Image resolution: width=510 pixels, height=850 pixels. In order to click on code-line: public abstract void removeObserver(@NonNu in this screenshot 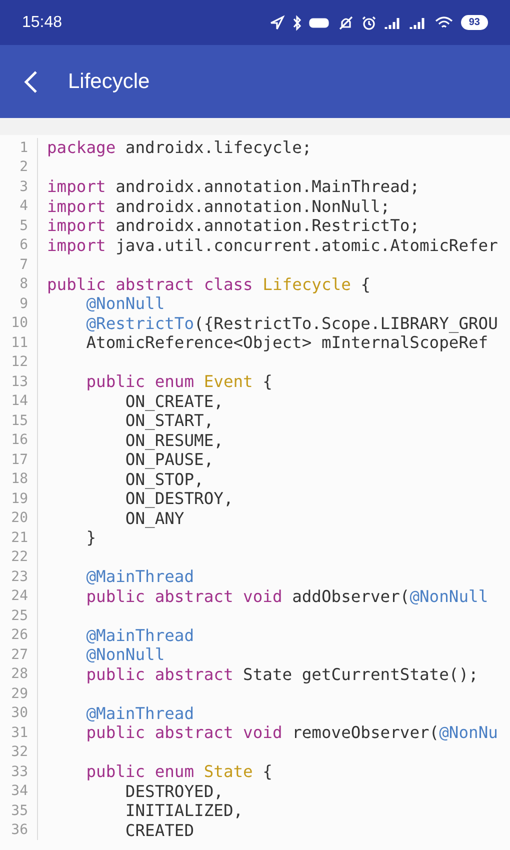, I will do `click(291, 732)`.